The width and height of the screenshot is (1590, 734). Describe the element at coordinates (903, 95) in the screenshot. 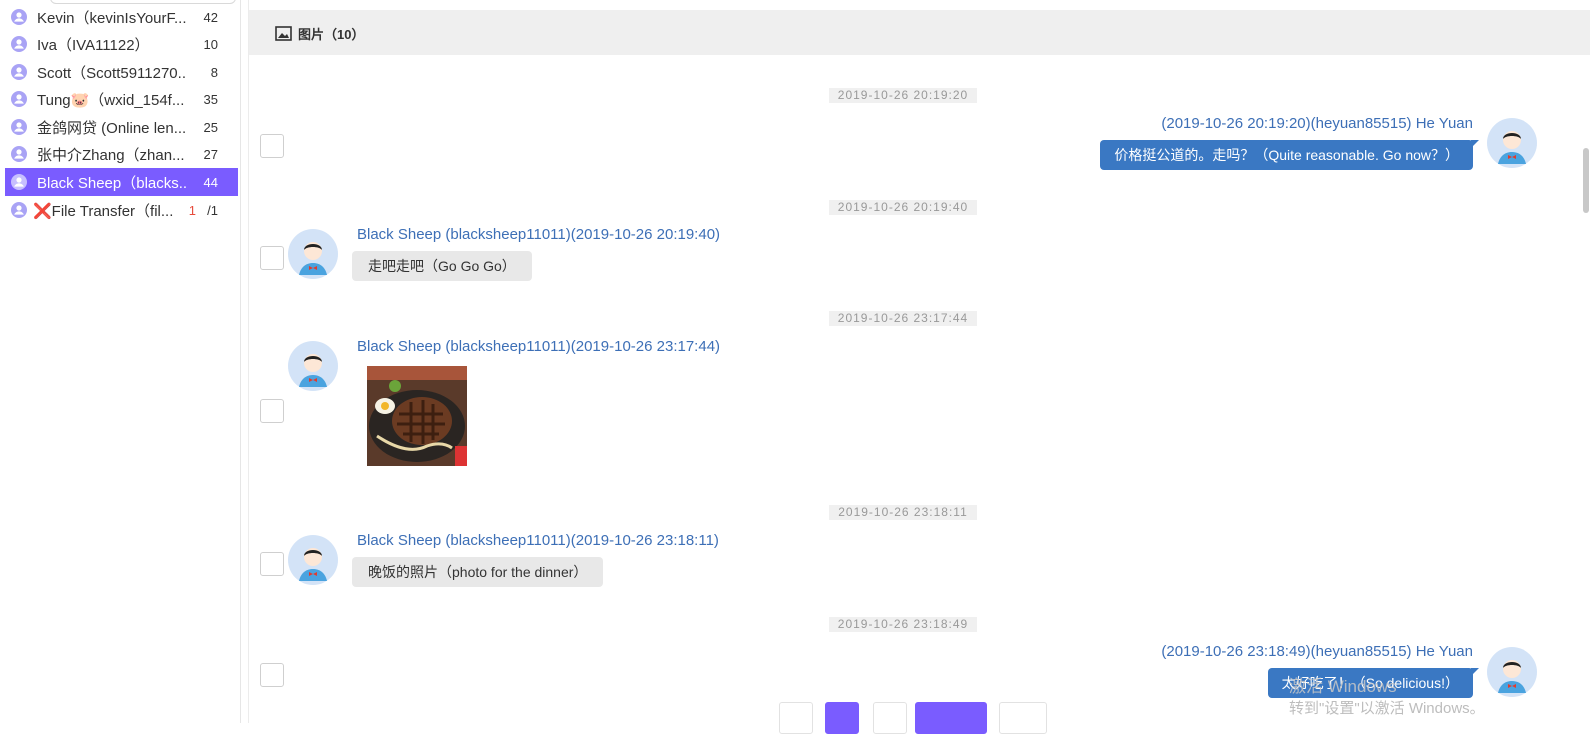

I see `message-timestamp: 2019-10-26 20:19:20` at that location.